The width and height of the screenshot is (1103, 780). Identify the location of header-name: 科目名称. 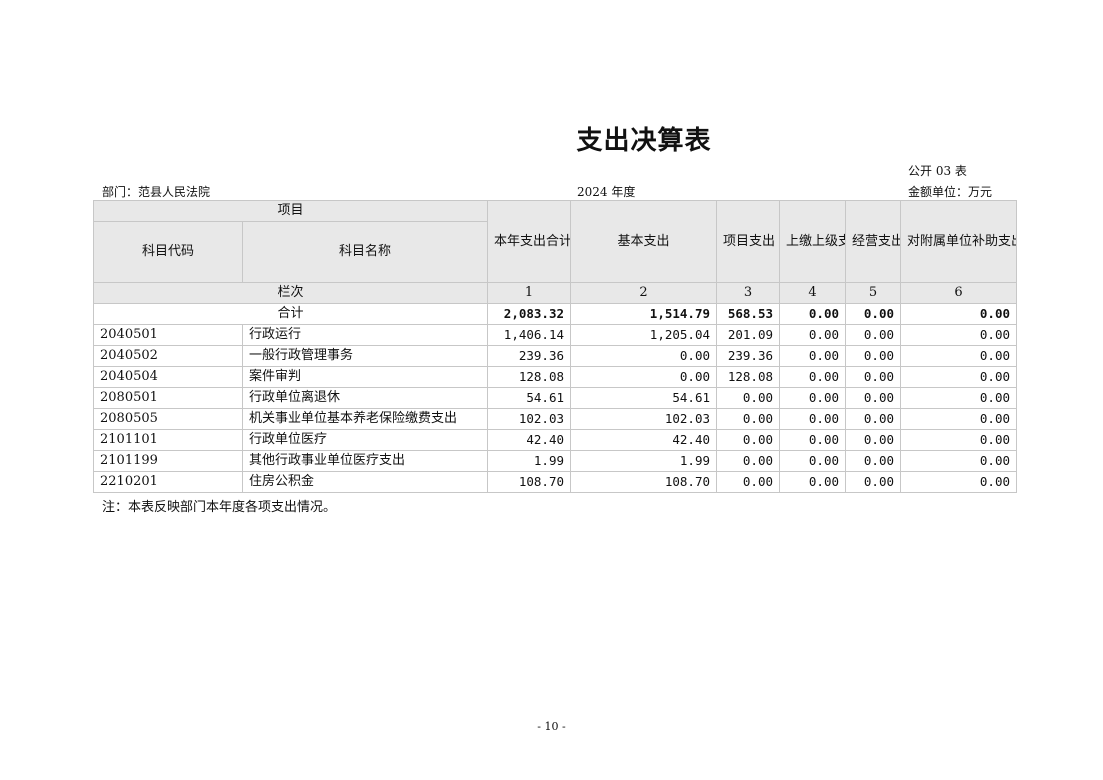
(365, 252).